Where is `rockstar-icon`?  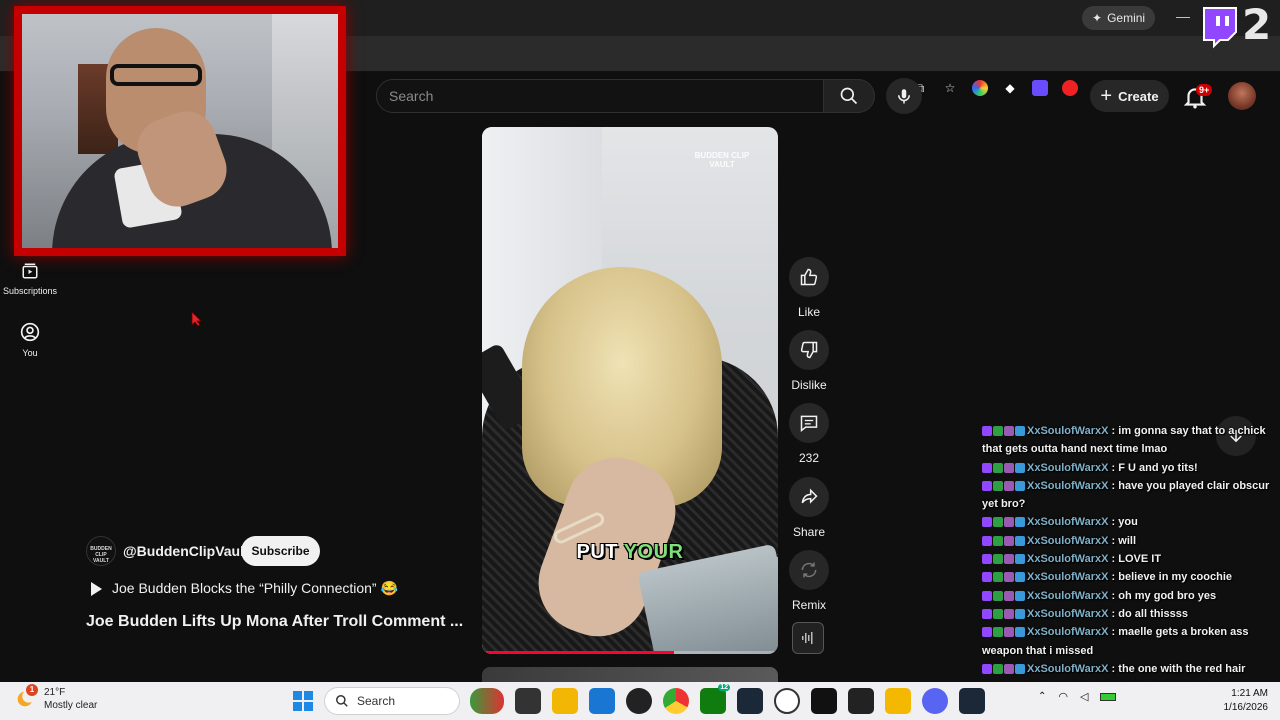
rockstar-icon is located at coordinates (898, 701).